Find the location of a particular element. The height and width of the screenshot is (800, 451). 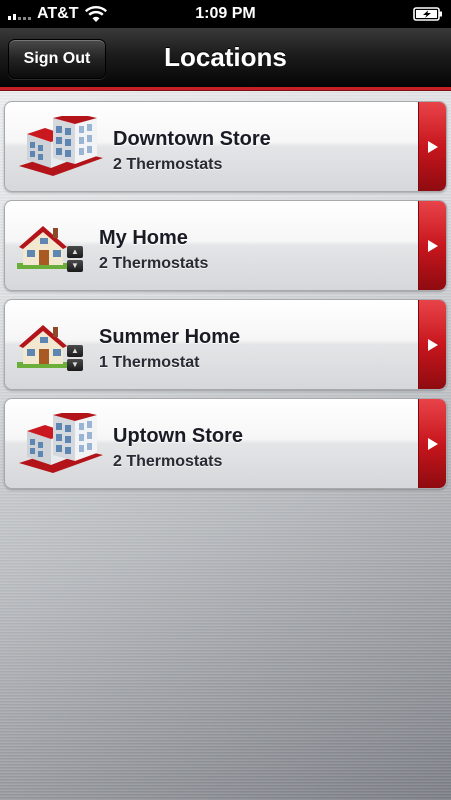

status-left: AT&T is located at coordinates (58, 14).